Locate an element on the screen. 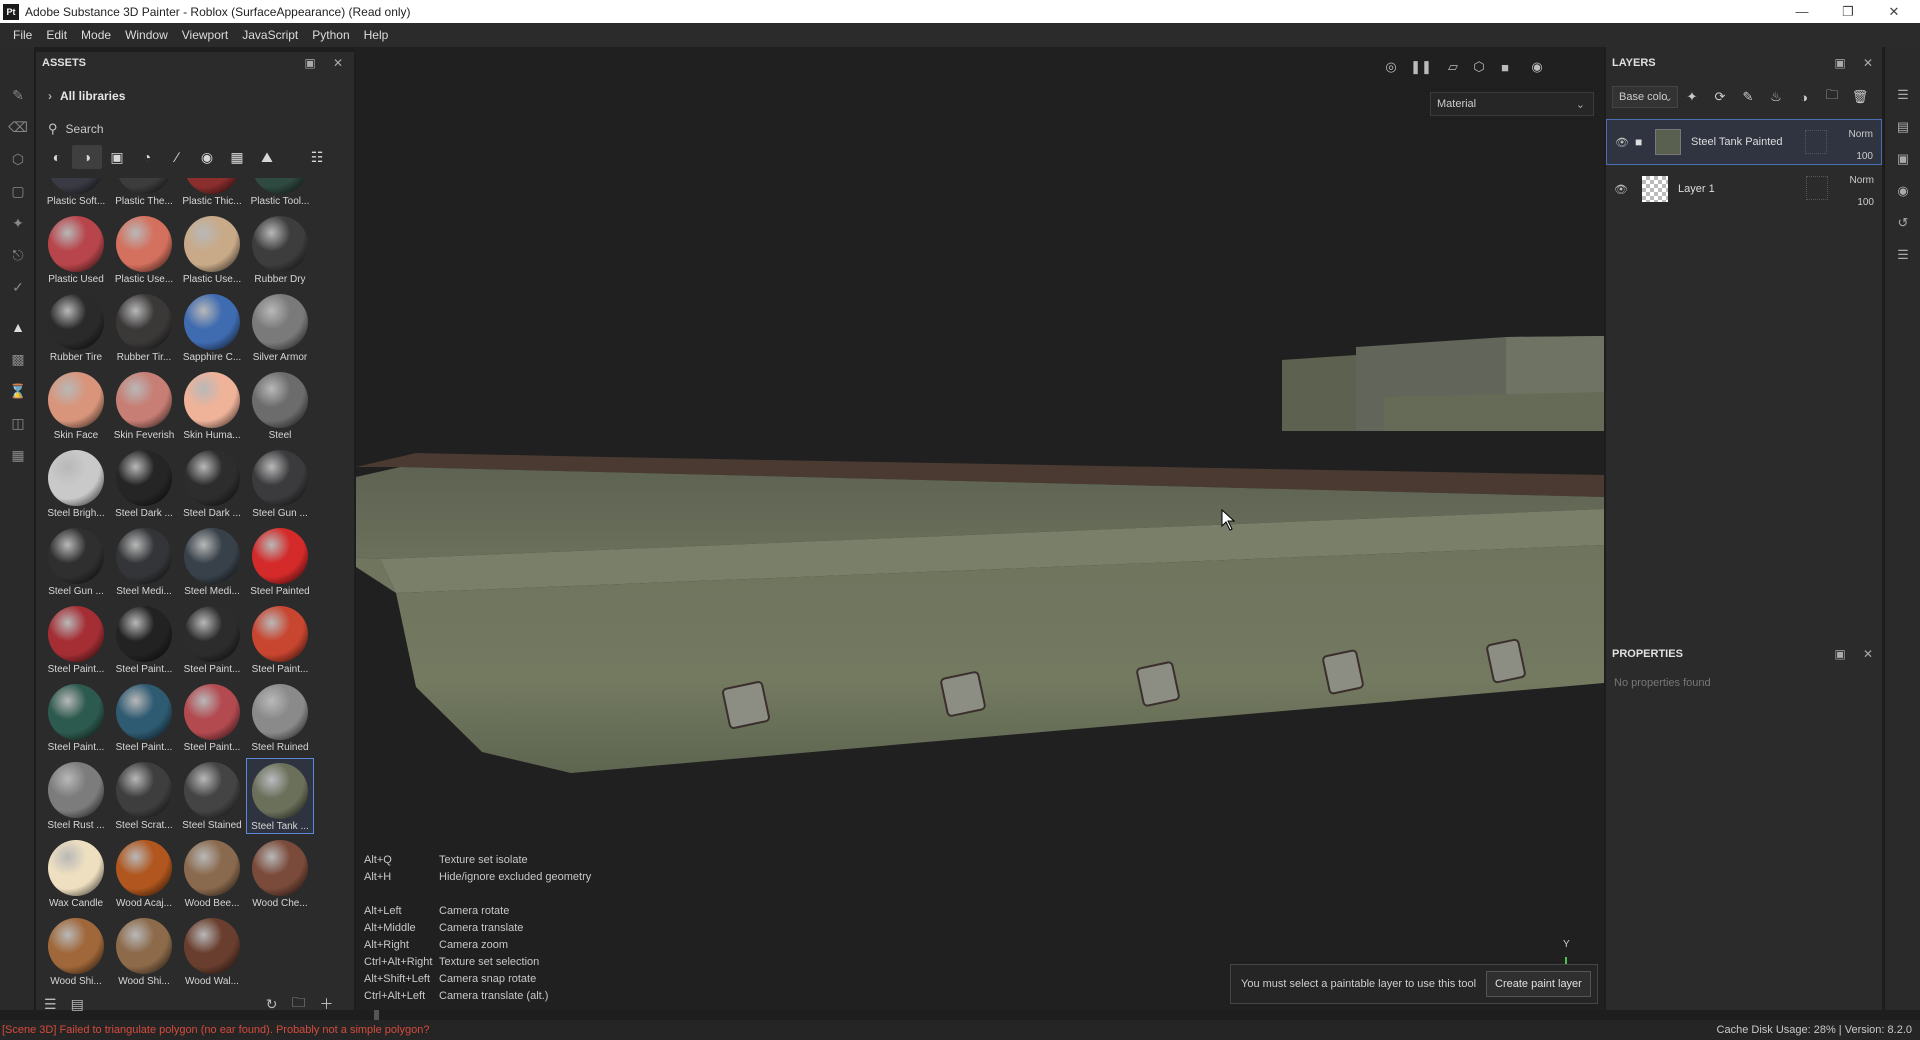  display-settings-tab-icon: ▣ is located at coordinates (1903, 159).